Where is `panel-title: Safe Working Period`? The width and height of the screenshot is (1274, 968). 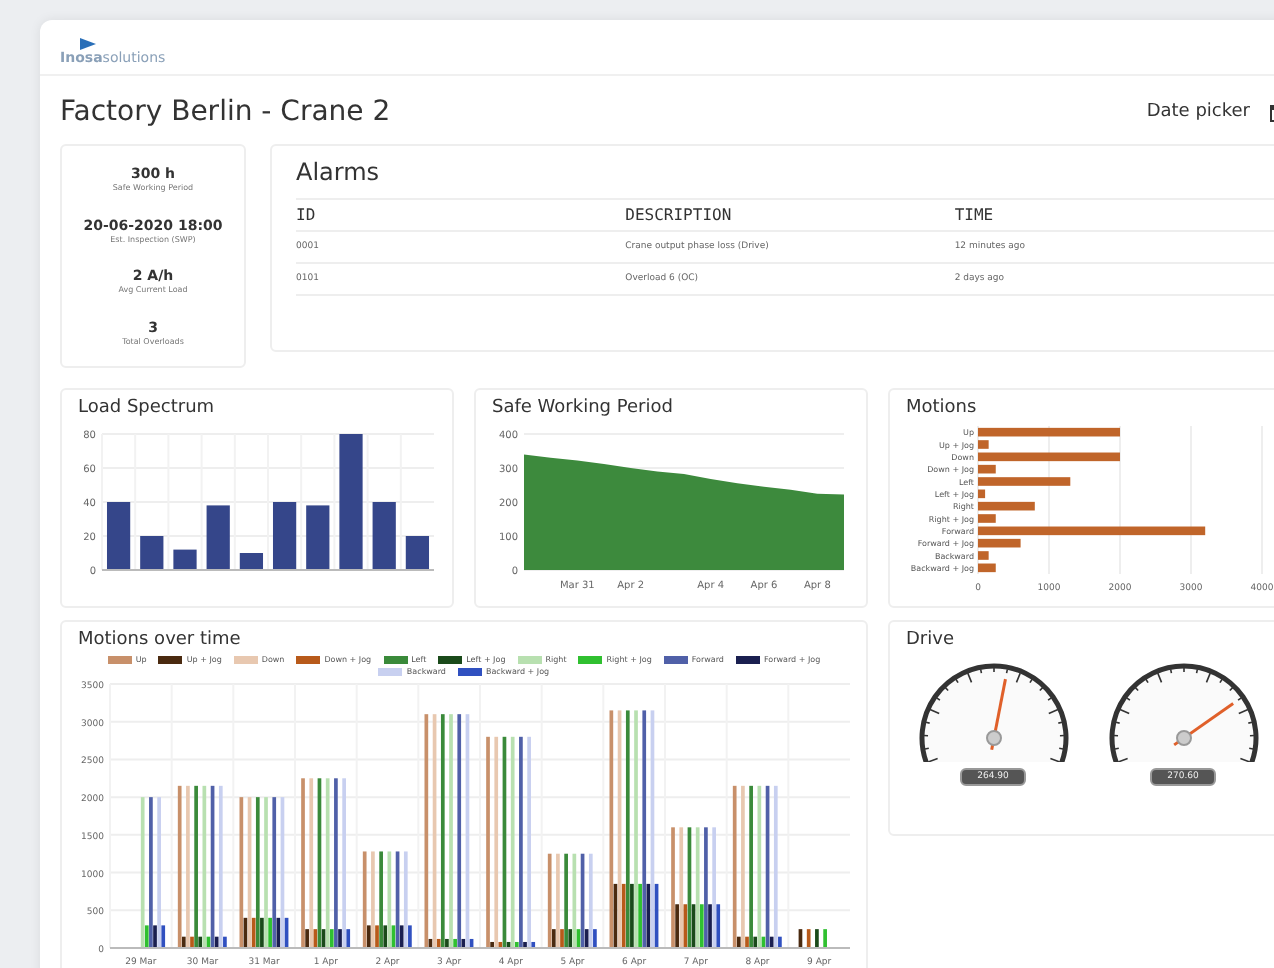
panel-title: Safe Working Period is located at coordinates (582, 409).